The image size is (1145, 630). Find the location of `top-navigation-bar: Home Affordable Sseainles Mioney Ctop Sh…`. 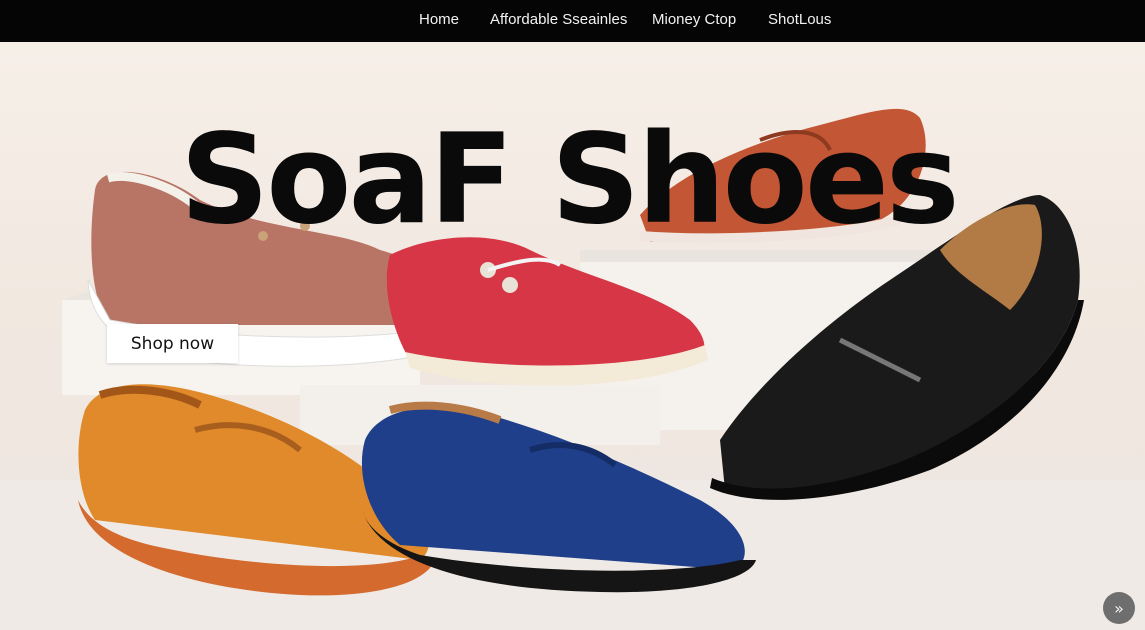

top-navigation-bar: Home Affordable Sseainles Mioney Ctop Sh… is located at coordinates (572, 21).